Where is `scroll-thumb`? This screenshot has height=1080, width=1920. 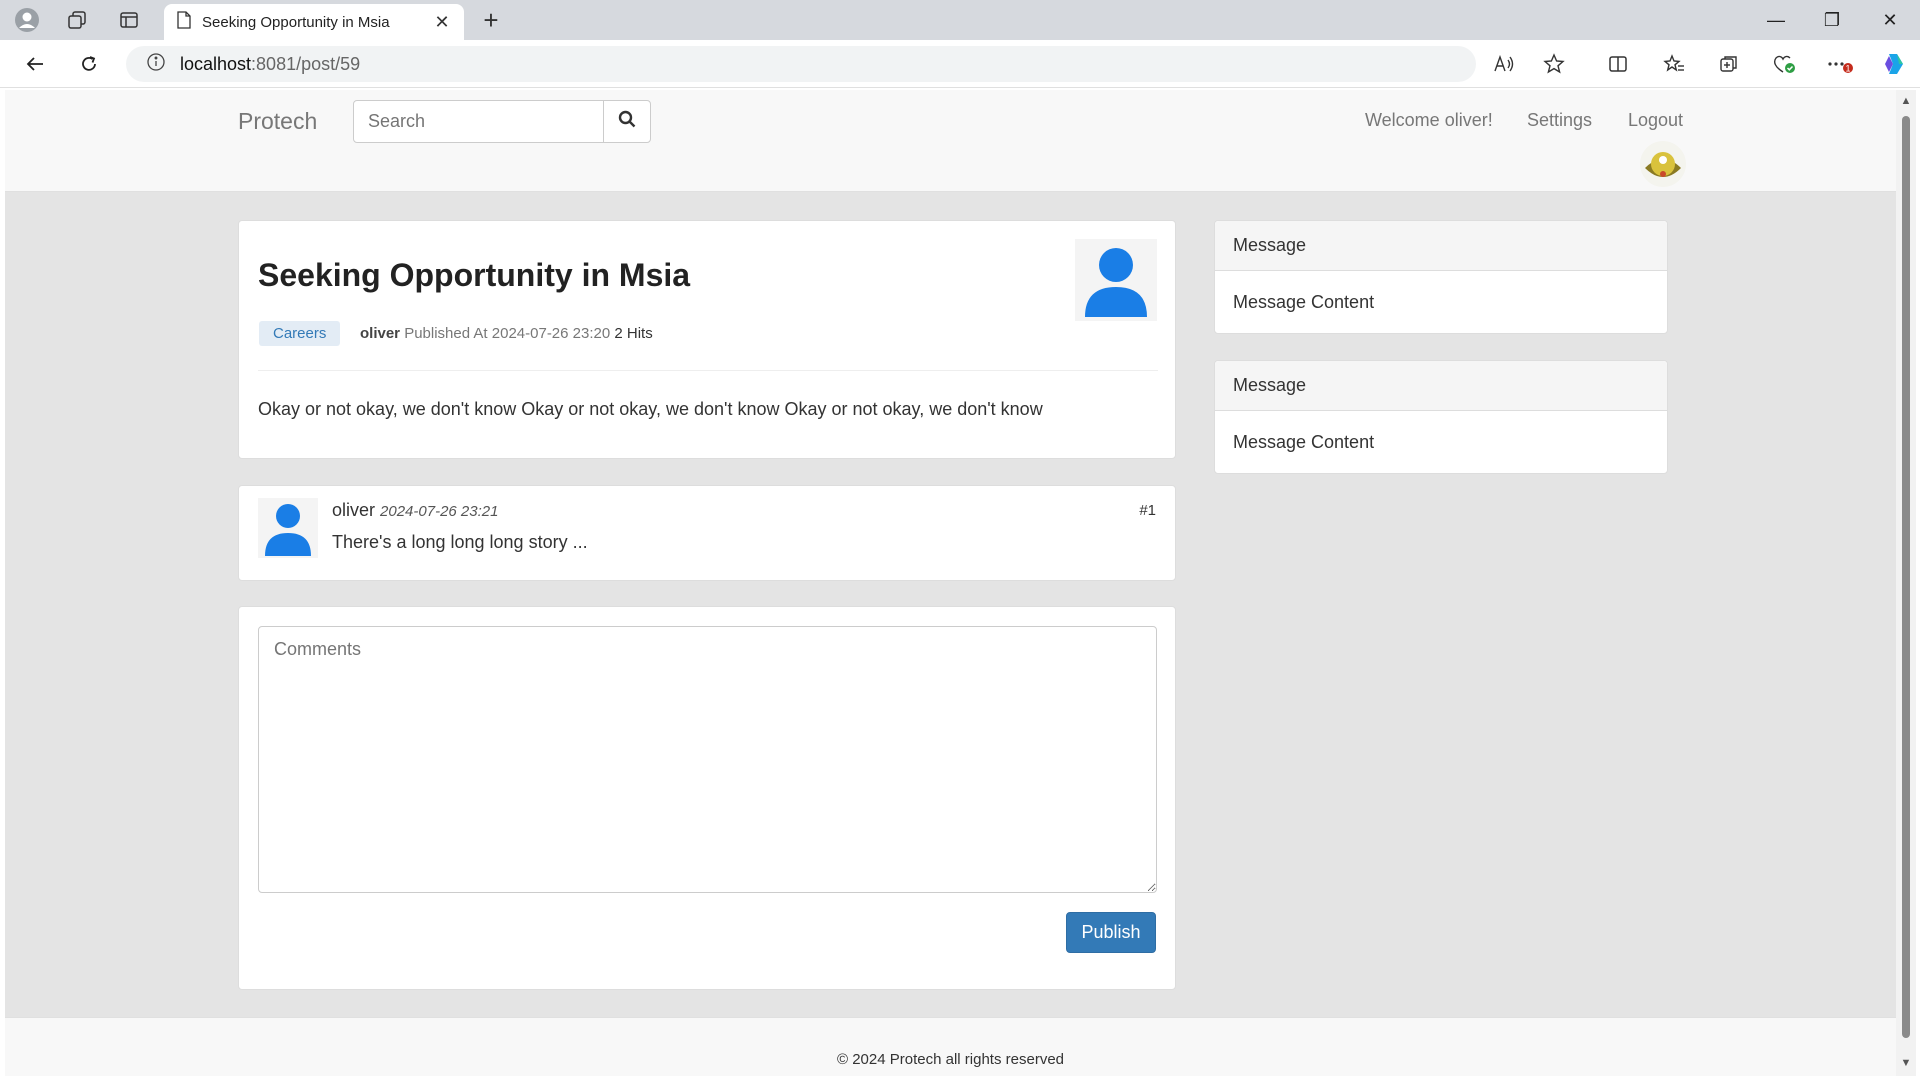
scroll-thumb is located at coordinates (1906, 577).